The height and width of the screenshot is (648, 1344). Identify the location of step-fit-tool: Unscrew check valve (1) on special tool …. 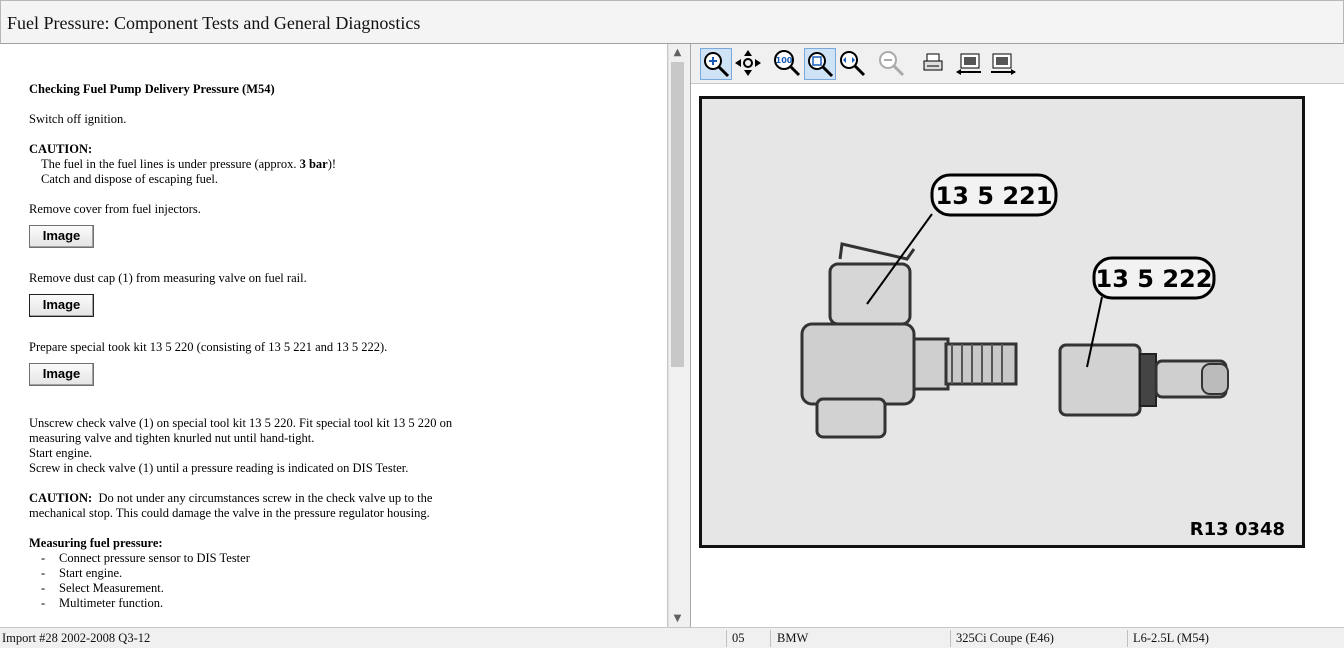
(344, 446).